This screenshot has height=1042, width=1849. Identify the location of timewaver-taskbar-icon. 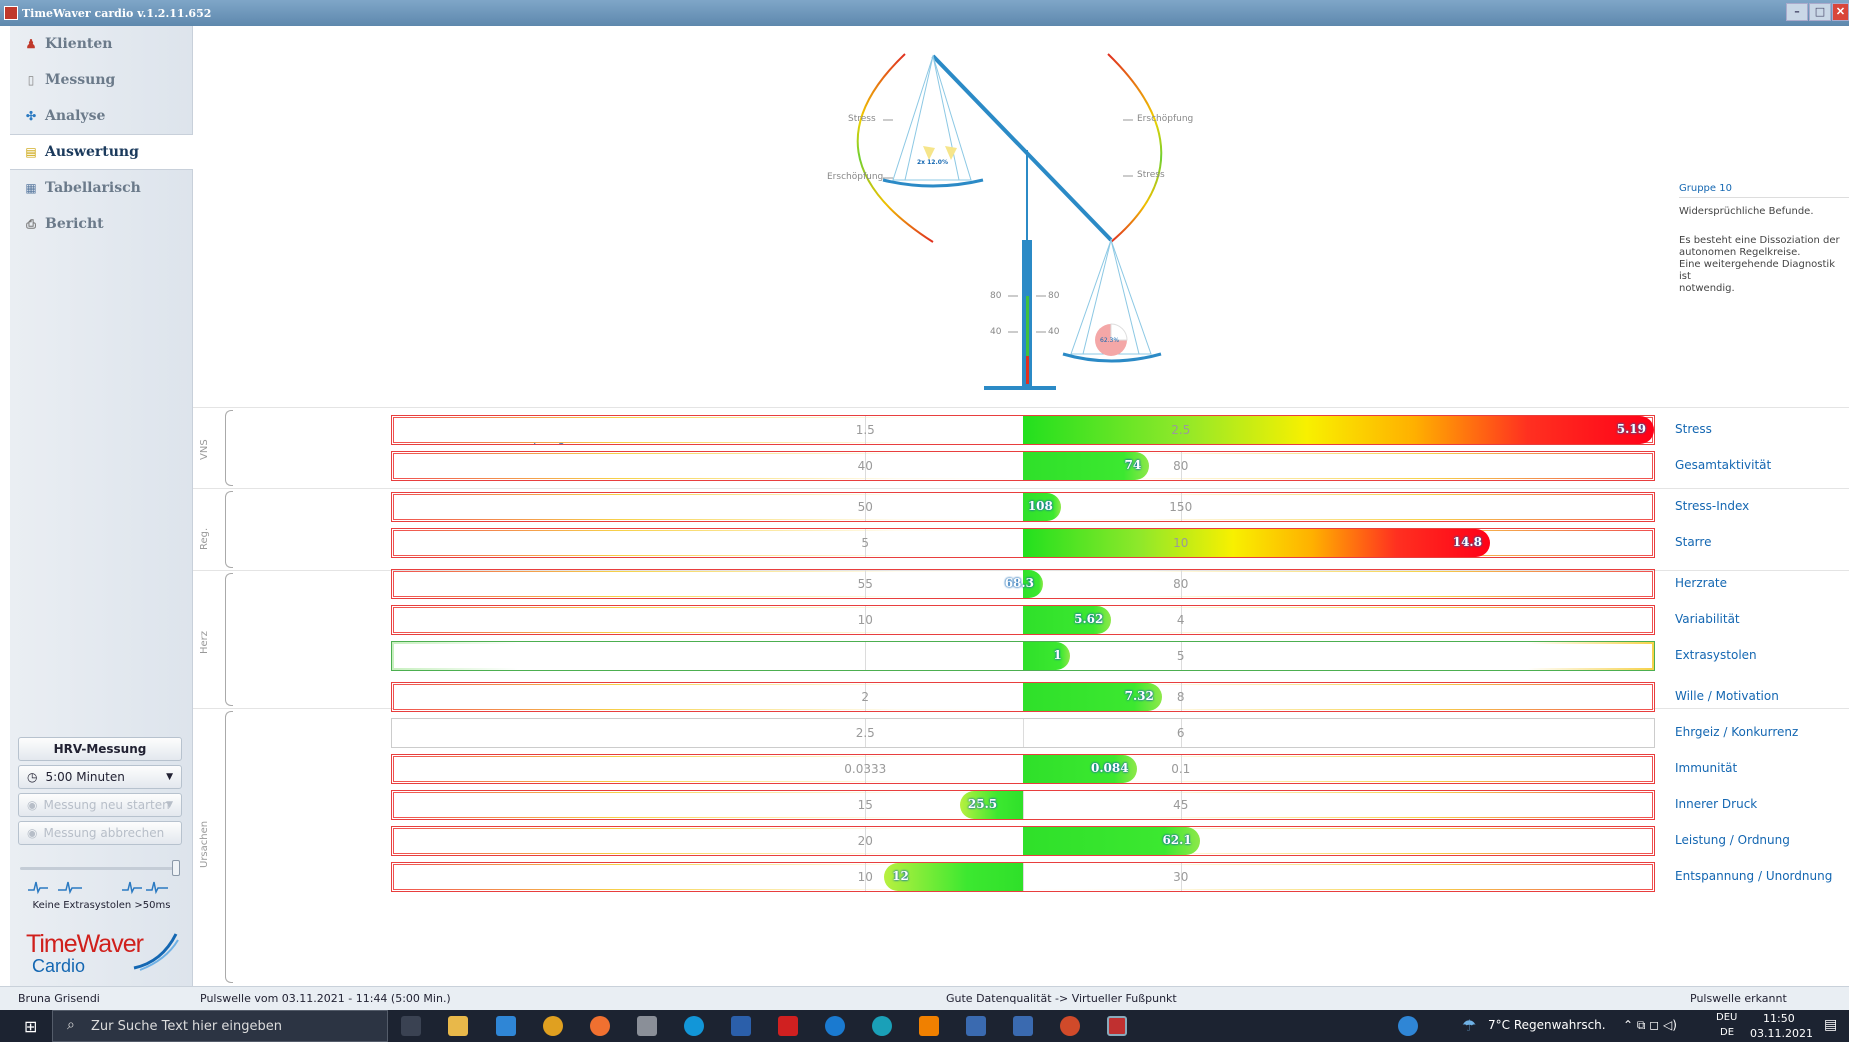
(1117, 1026).